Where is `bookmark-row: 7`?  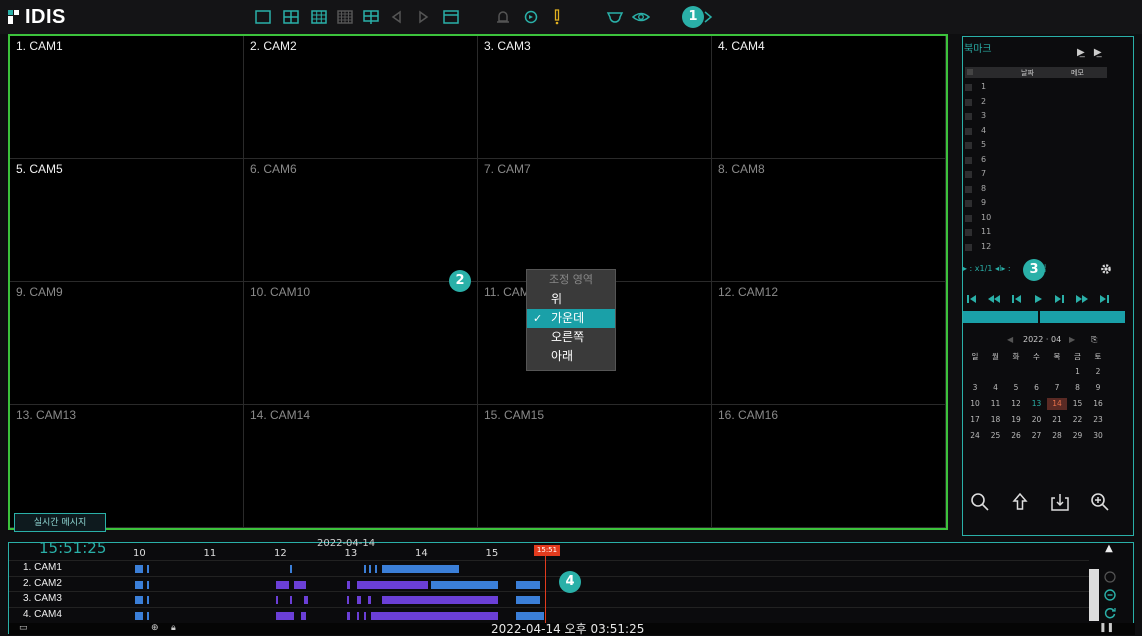
bookmark-row: 7 is located at coordinates (1036, 175).